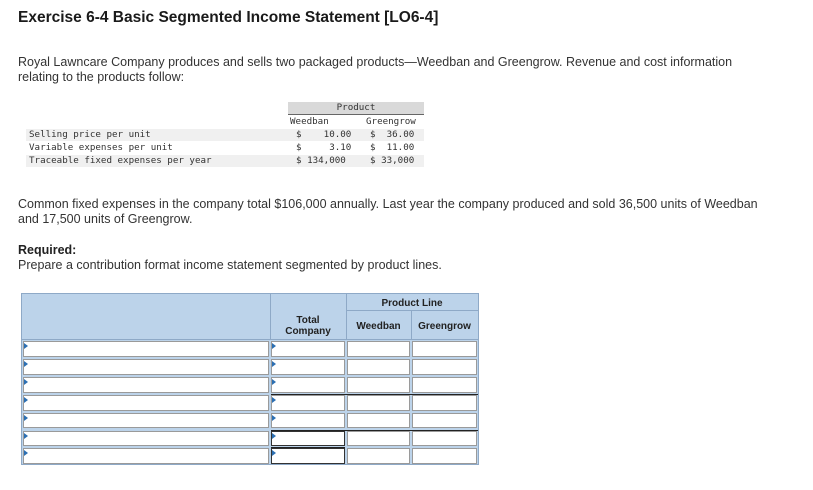 The width and height of the screenshot is (813, 490). I want to click on weedban-header: Weedban, so click(378, 326).